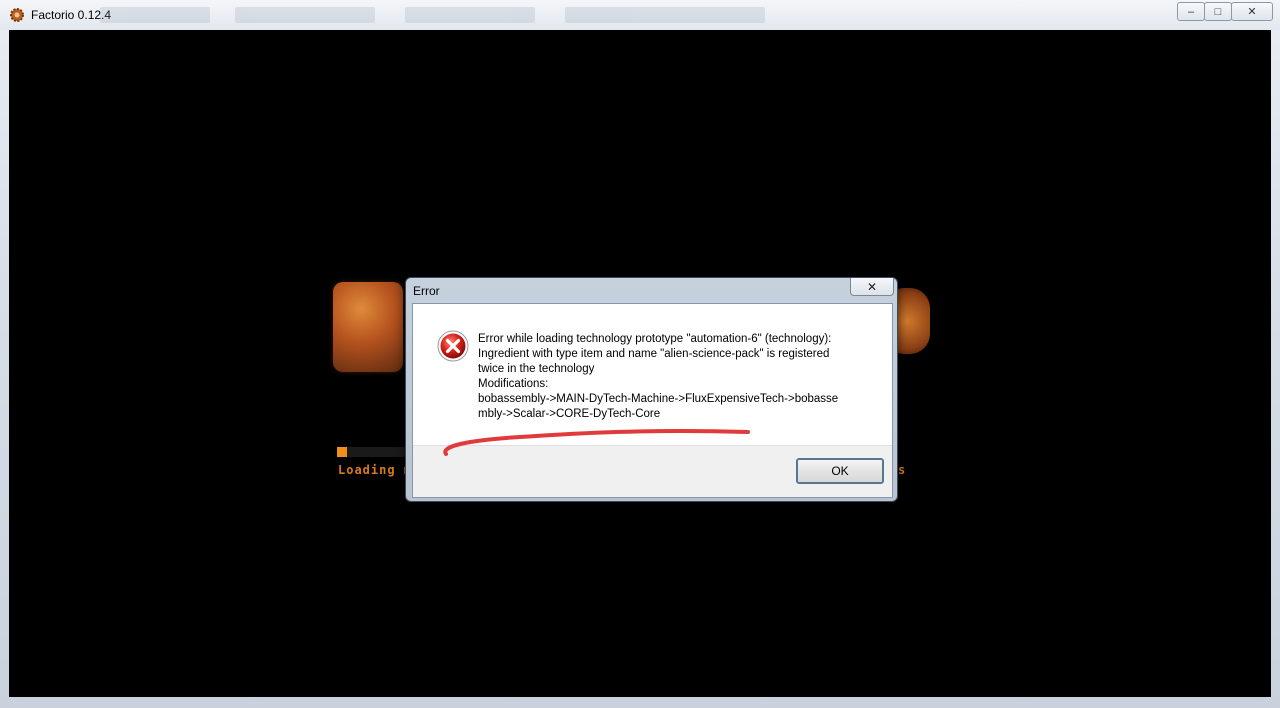 This screenshot has width=1280, height=708. Describe the element at coordinates (596, 442) in the screenshot. I see `red-annotation-scribble` at that location.